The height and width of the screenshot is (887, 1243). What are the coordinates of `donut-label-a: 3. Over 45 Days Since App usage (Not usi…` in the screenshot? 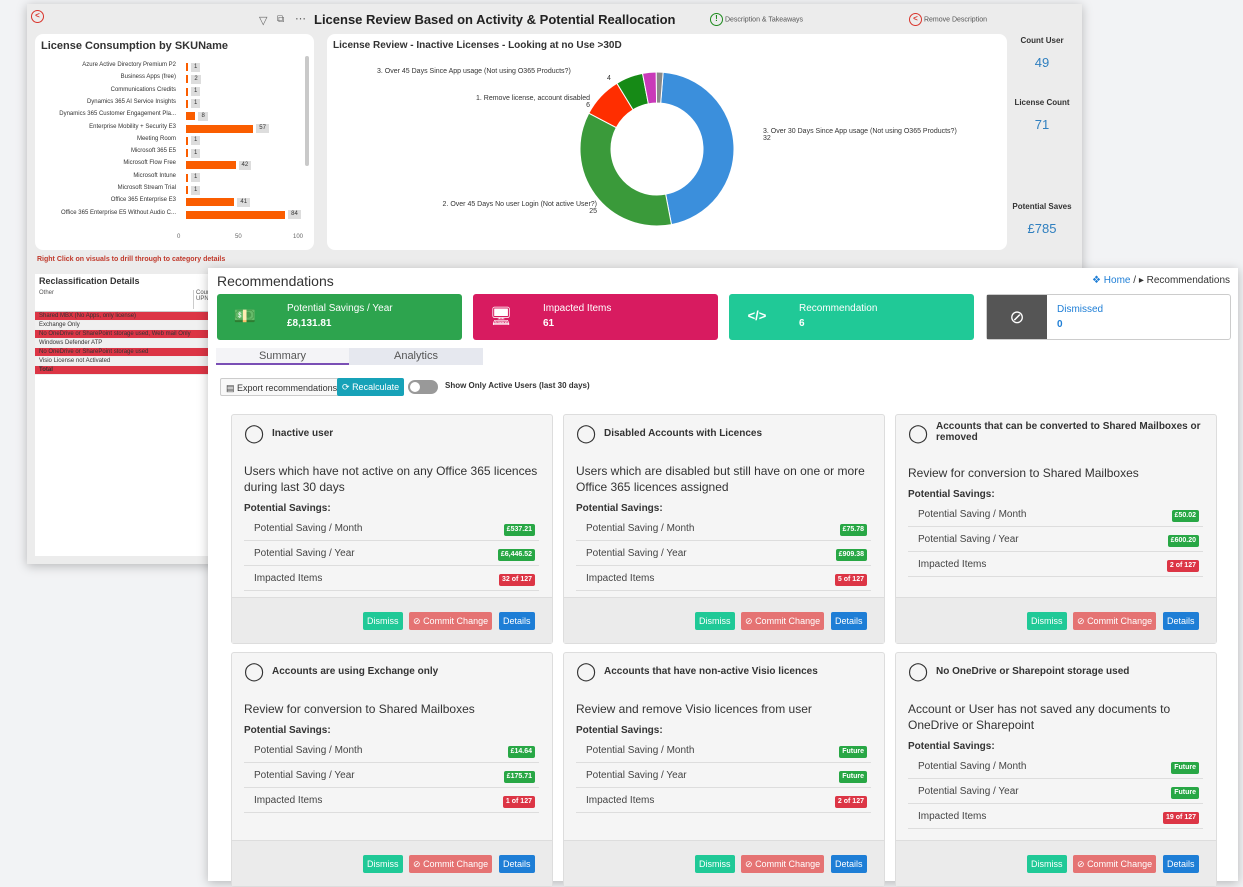 It's located at (494, 75).